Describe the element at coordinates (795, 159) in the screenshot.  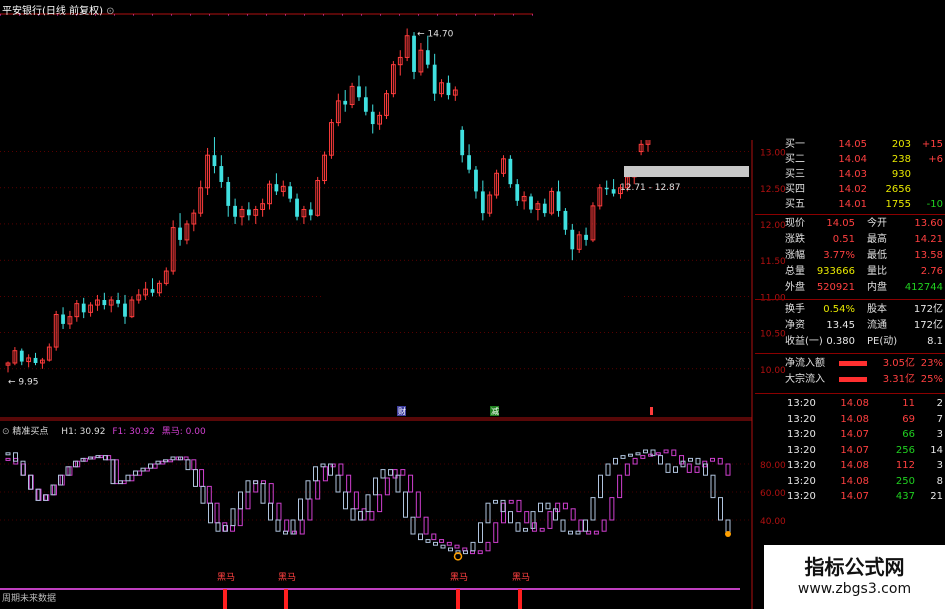
I see `bid-label: 买二` at that location.